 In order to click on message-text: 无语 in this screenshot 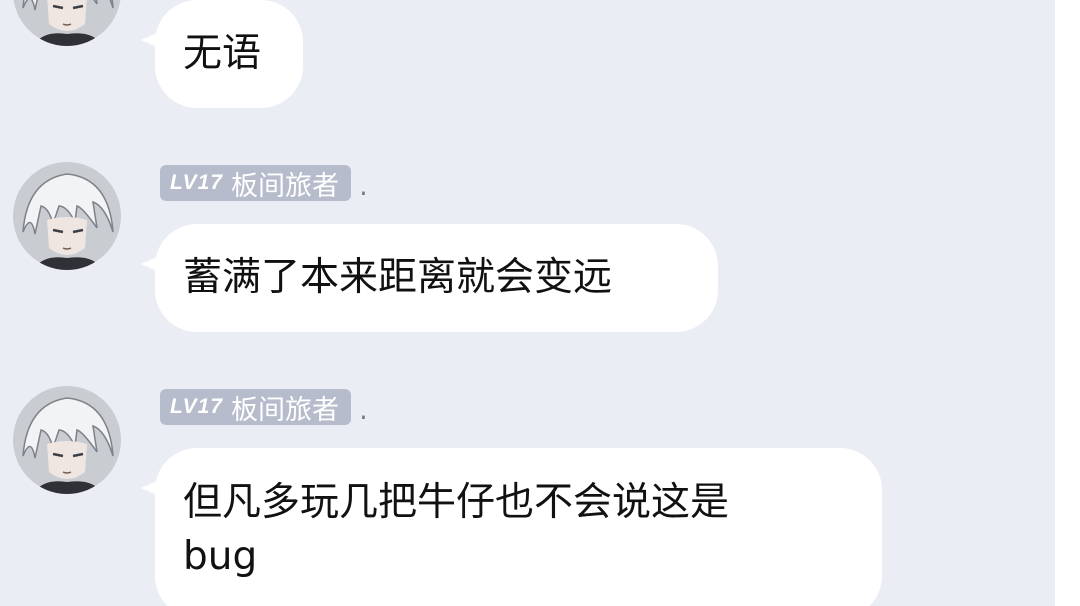, I will do `click(222, 53)`.